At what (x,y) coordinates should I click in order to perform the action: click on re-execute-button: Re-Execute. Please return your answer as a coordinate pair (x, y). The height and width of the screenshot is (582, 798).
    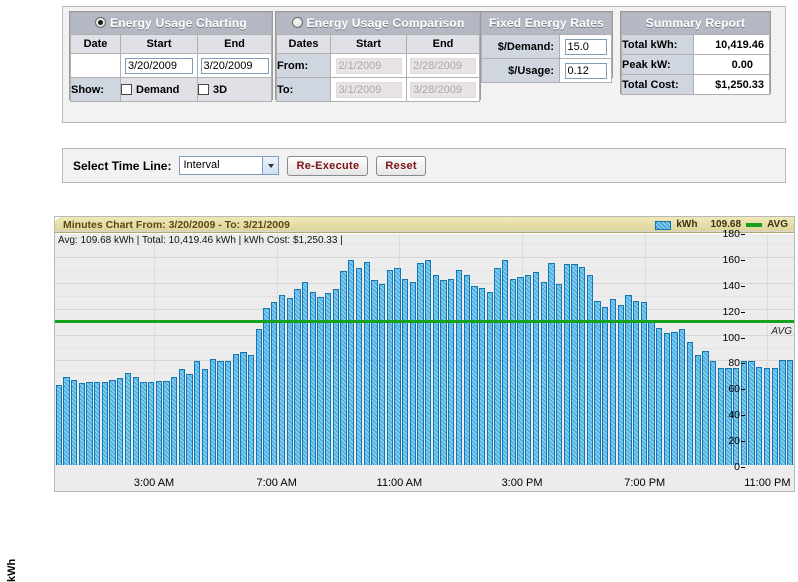
    Looking at the image, I should click on (328, 165).